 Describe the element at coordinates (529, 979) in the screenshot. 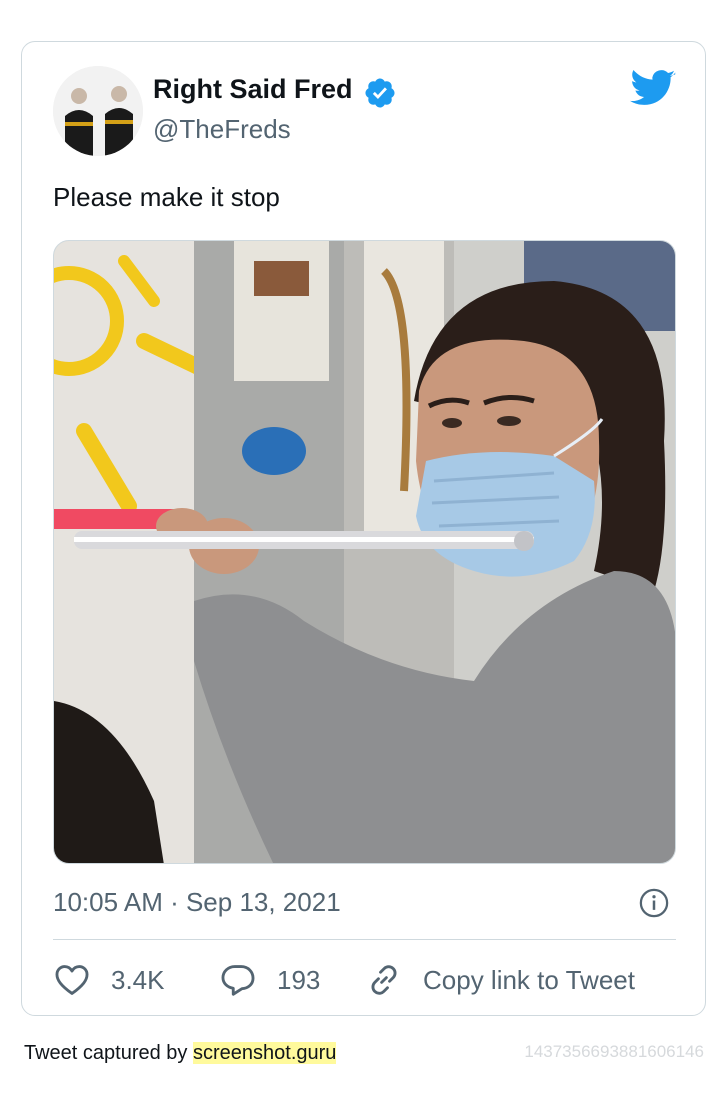

I see `copy-link-label: Copy link to Tweet` at that location.